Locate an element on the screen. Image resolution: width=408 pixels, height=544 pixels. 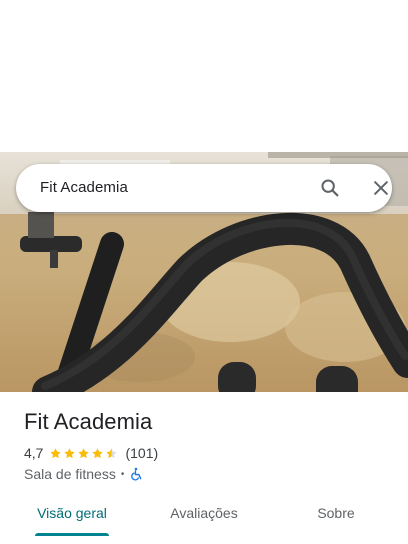
search-button is located at coordinates (330, 188).